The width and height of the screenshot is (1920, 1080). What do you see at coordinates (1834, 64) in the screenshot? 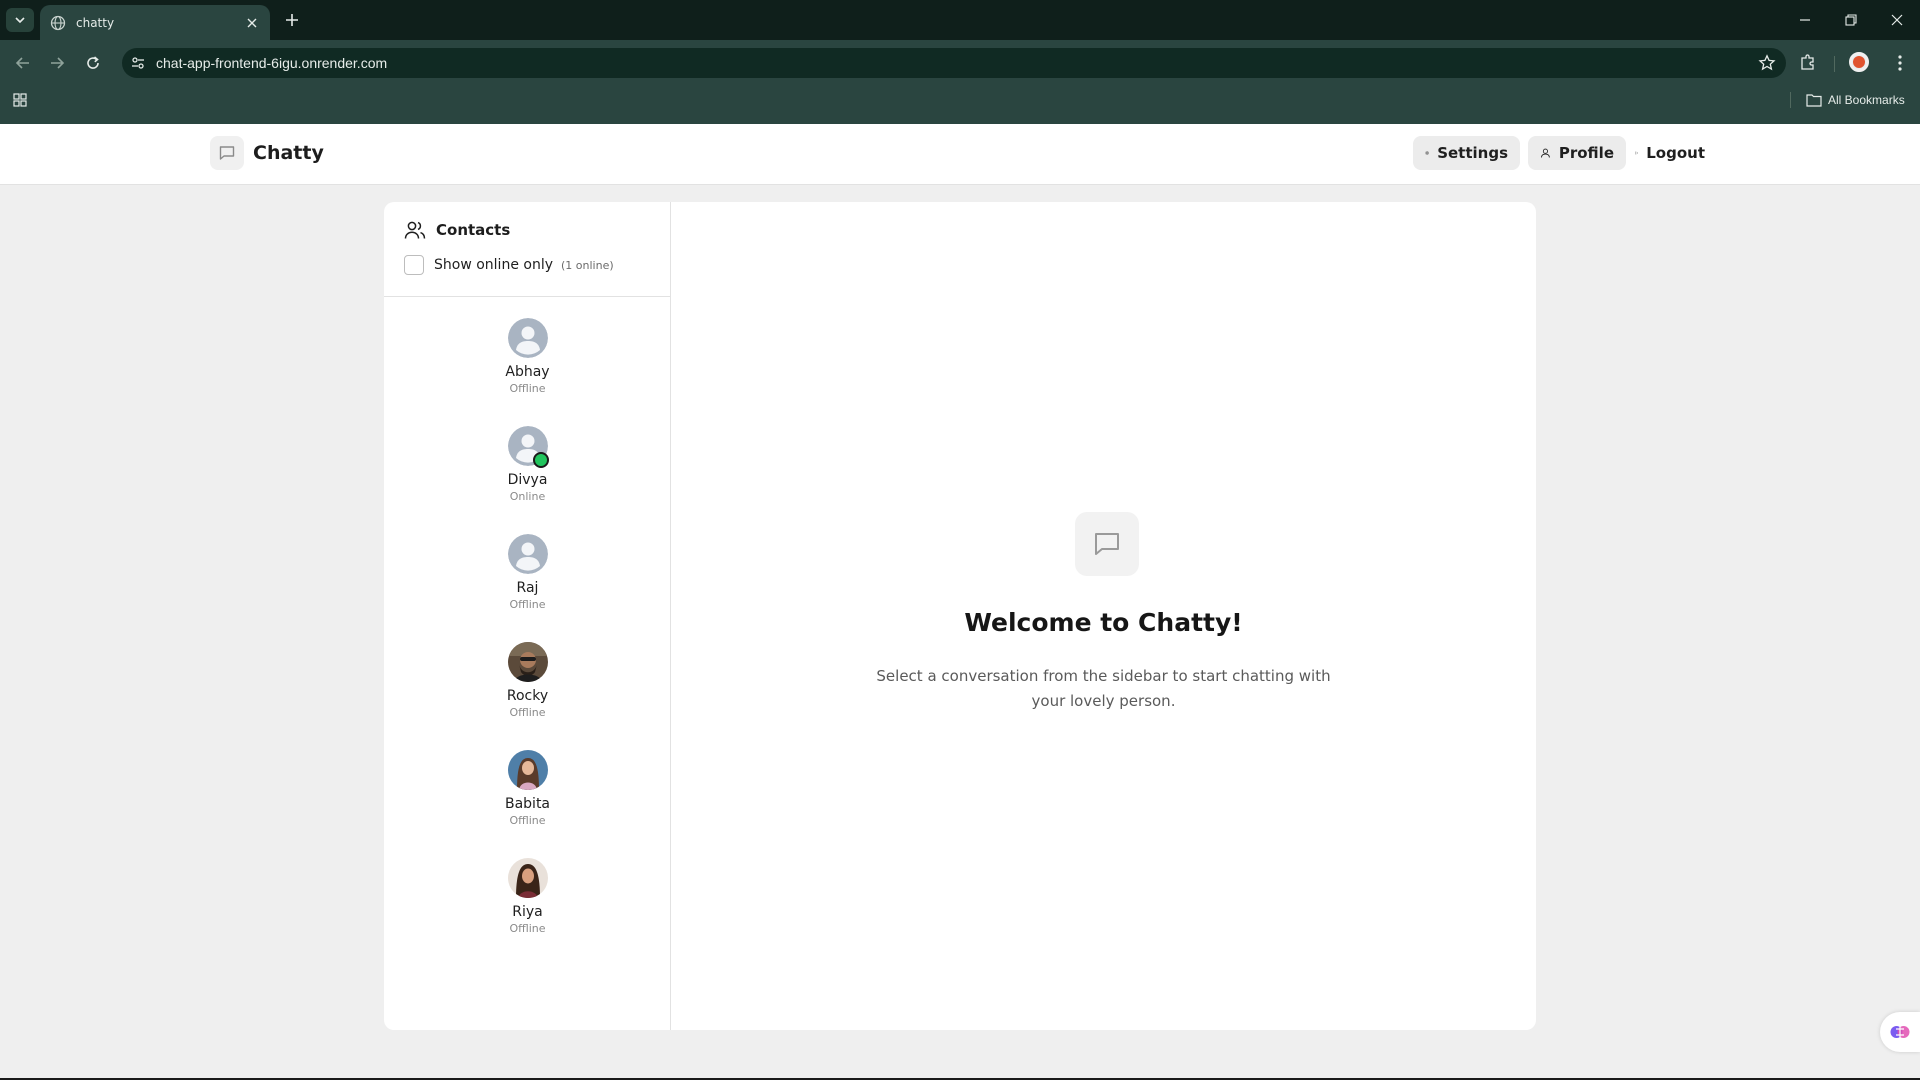
I see `toolbar-divider` at bounding box center [1834, 64].